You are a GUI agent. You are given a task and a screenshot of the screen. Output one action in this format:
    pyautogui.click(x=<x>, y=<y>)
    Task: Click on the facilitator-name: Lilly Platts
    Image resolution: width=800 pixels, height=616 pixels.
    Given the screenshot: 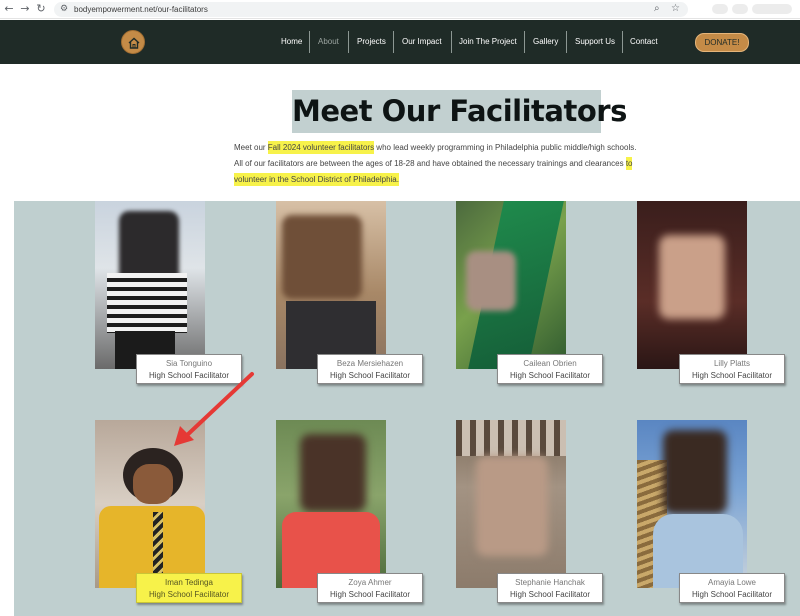 What is the action you would take?
    pyautogui.click(x=731, y=363)
    